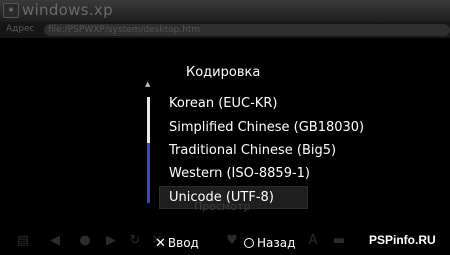 The width and height of the screenshot is (450, 255). What do you see at coordinates (23, 241) in the screenshot?
I see `sidebar-icon: ▤` at bounding box center [23, 241].